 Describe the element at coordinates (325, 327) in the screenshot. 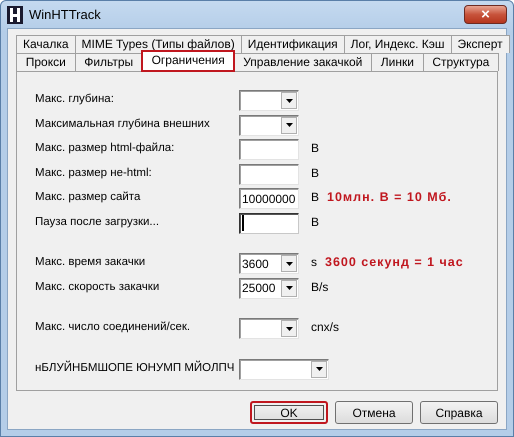

I see `unit-label: cnx/s` at that location.